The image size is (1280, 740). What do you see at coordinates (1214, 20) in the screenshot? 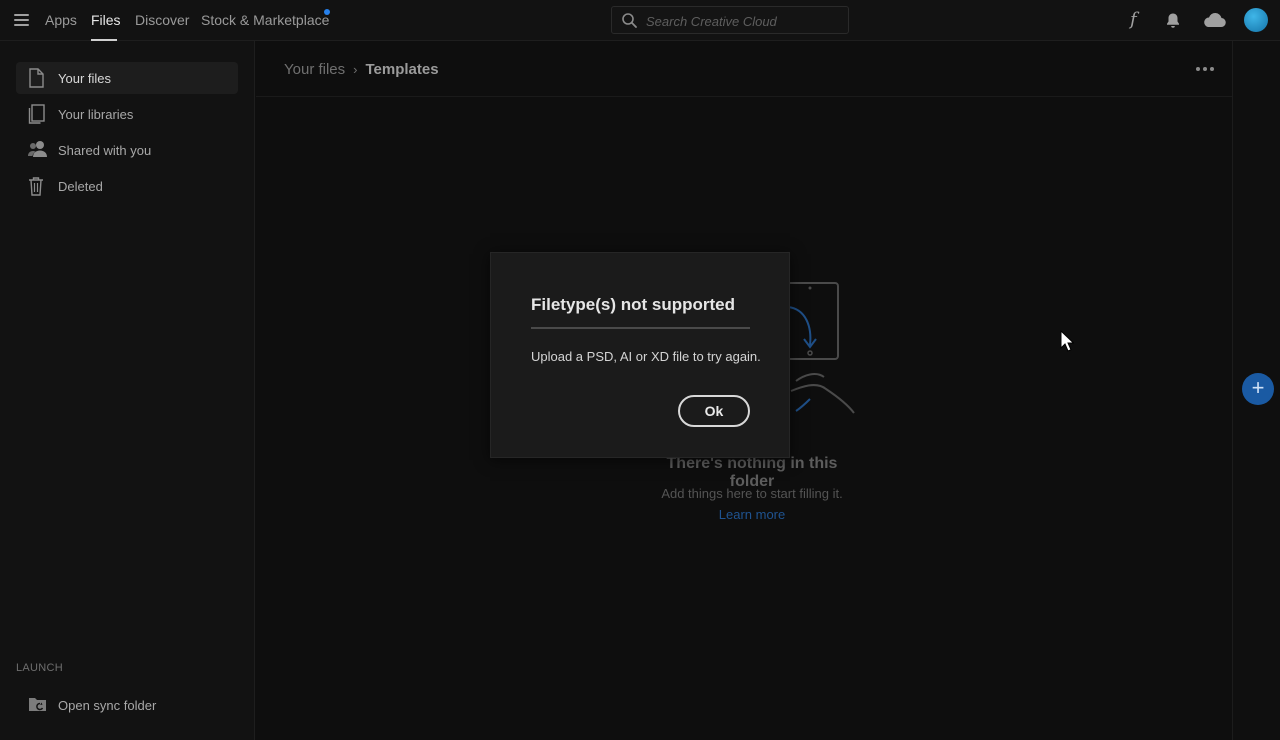
I see `cloud-icon` at bounding box center [1214, 20].